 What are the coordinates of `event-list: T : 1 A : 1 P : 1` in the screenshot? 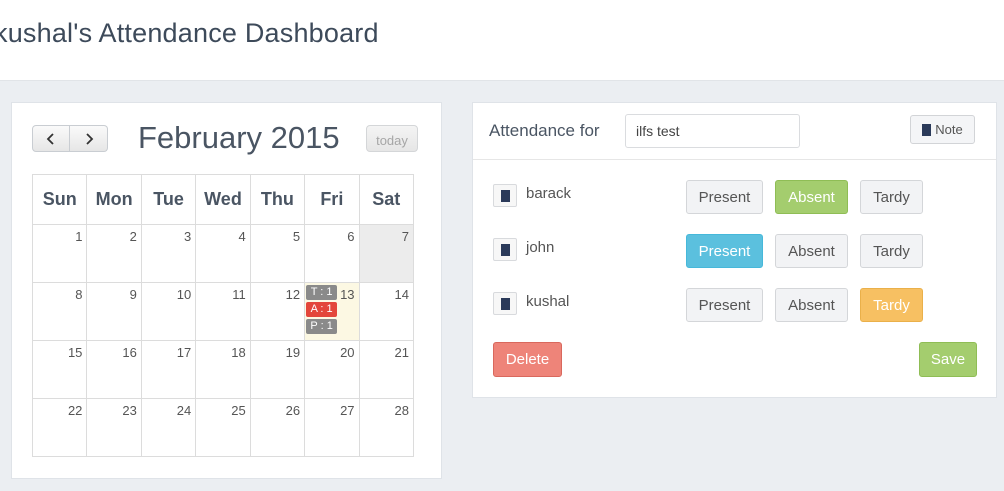 It's located at (322, 309).